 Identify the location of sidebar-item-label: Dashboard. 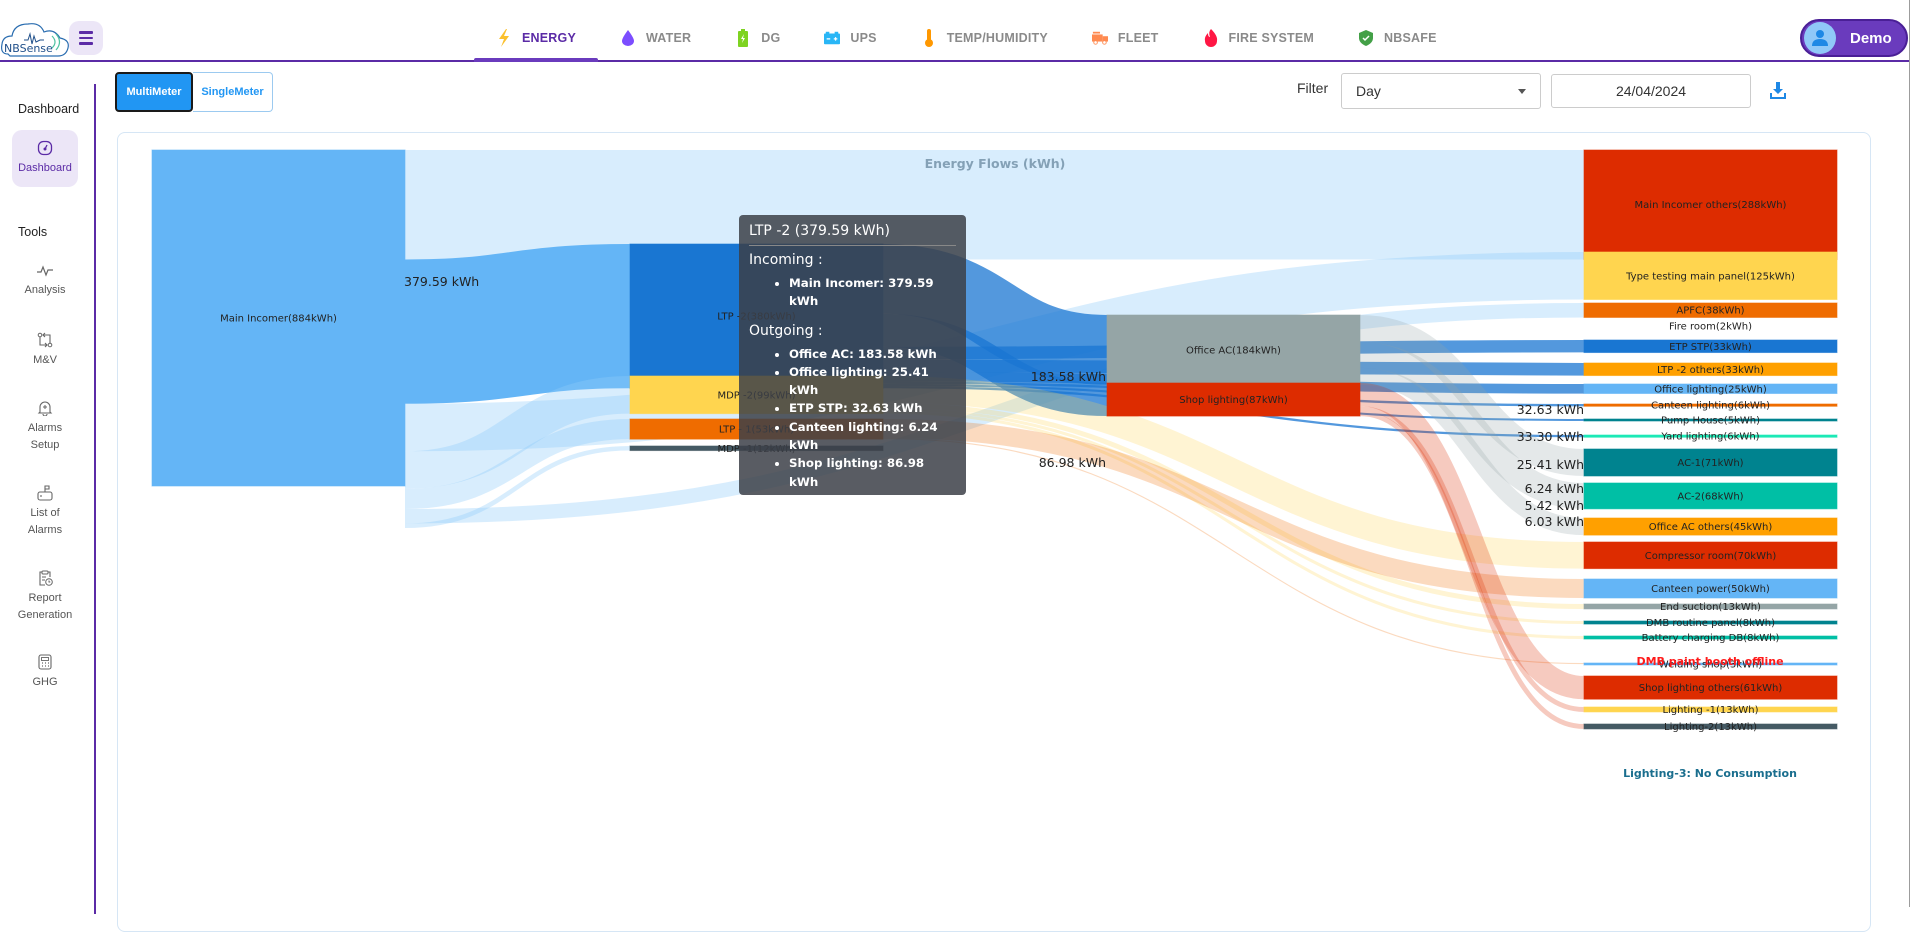
(45, 168).